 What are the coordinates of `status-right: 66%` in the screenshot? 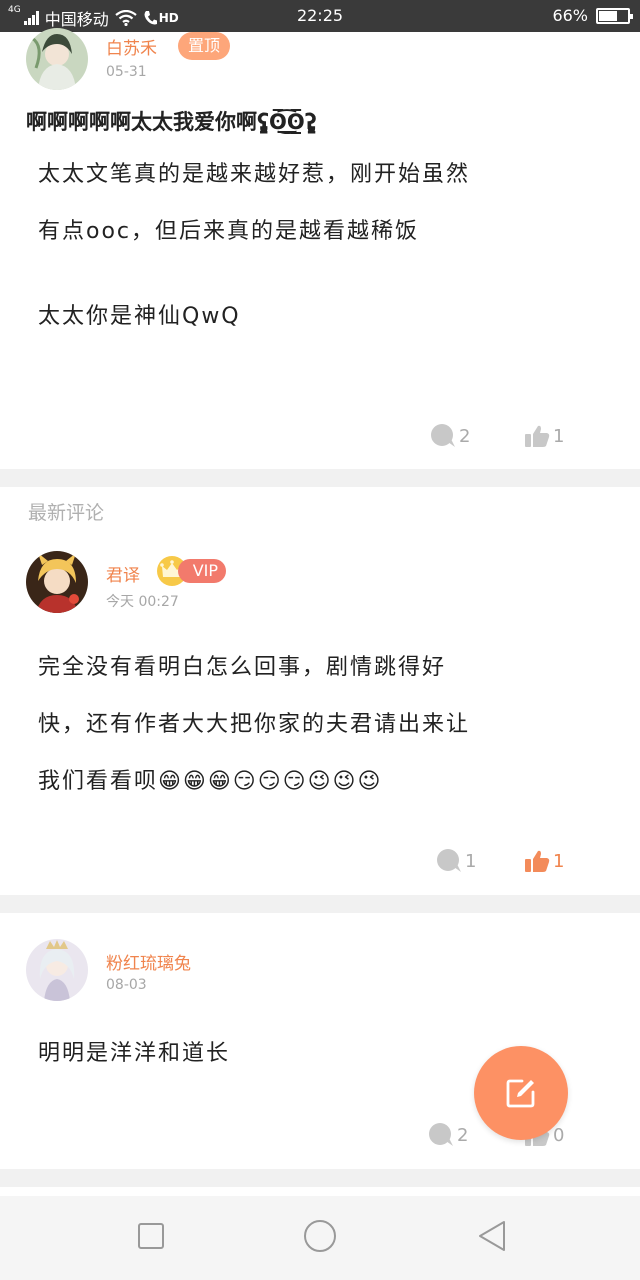 It's located at (592, 15).